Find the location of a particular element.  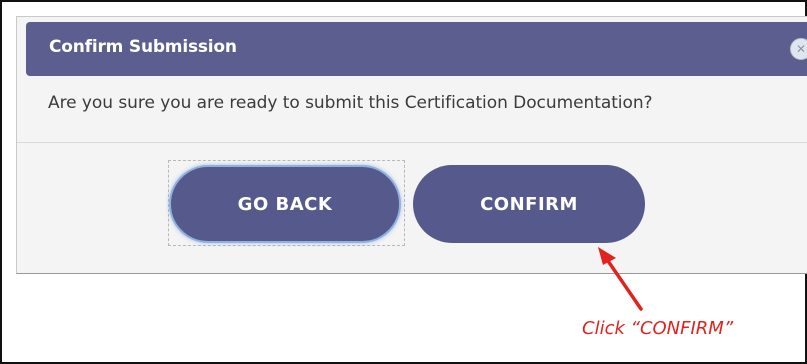

close-icon: ✕ is located at coordinates (798, 49).